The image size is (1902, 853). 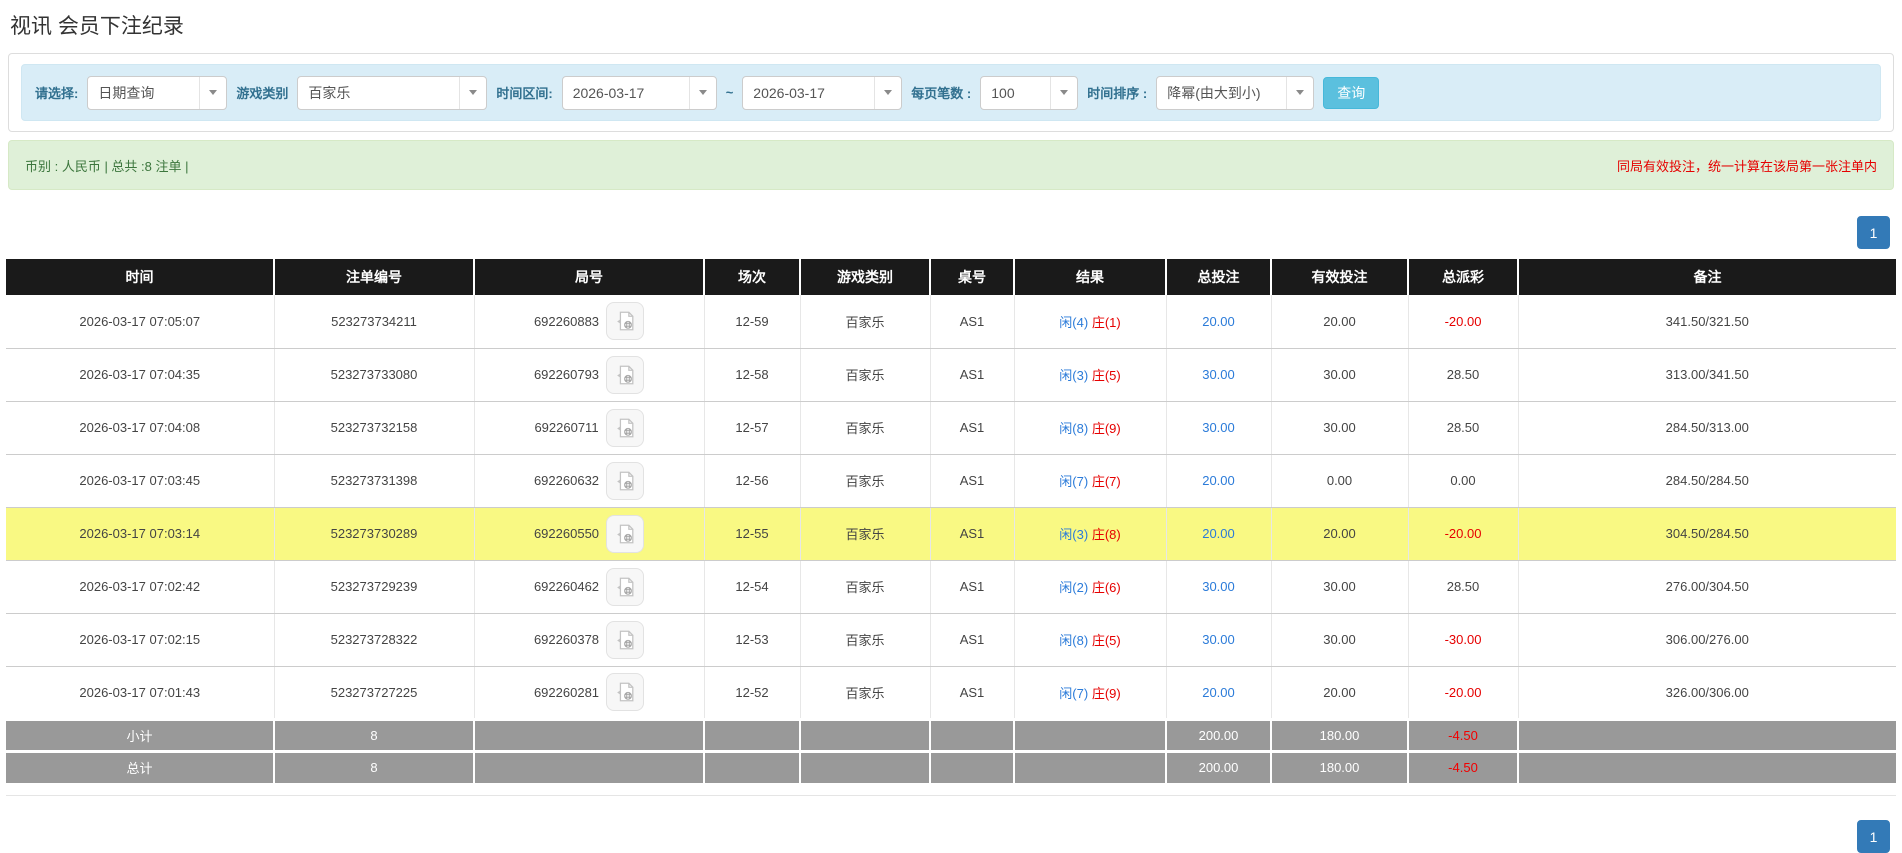 What do you see at coordinates (751, 375) in the screenshot?
I see `cell-session: 12-58` at bounding box center [751, 375].